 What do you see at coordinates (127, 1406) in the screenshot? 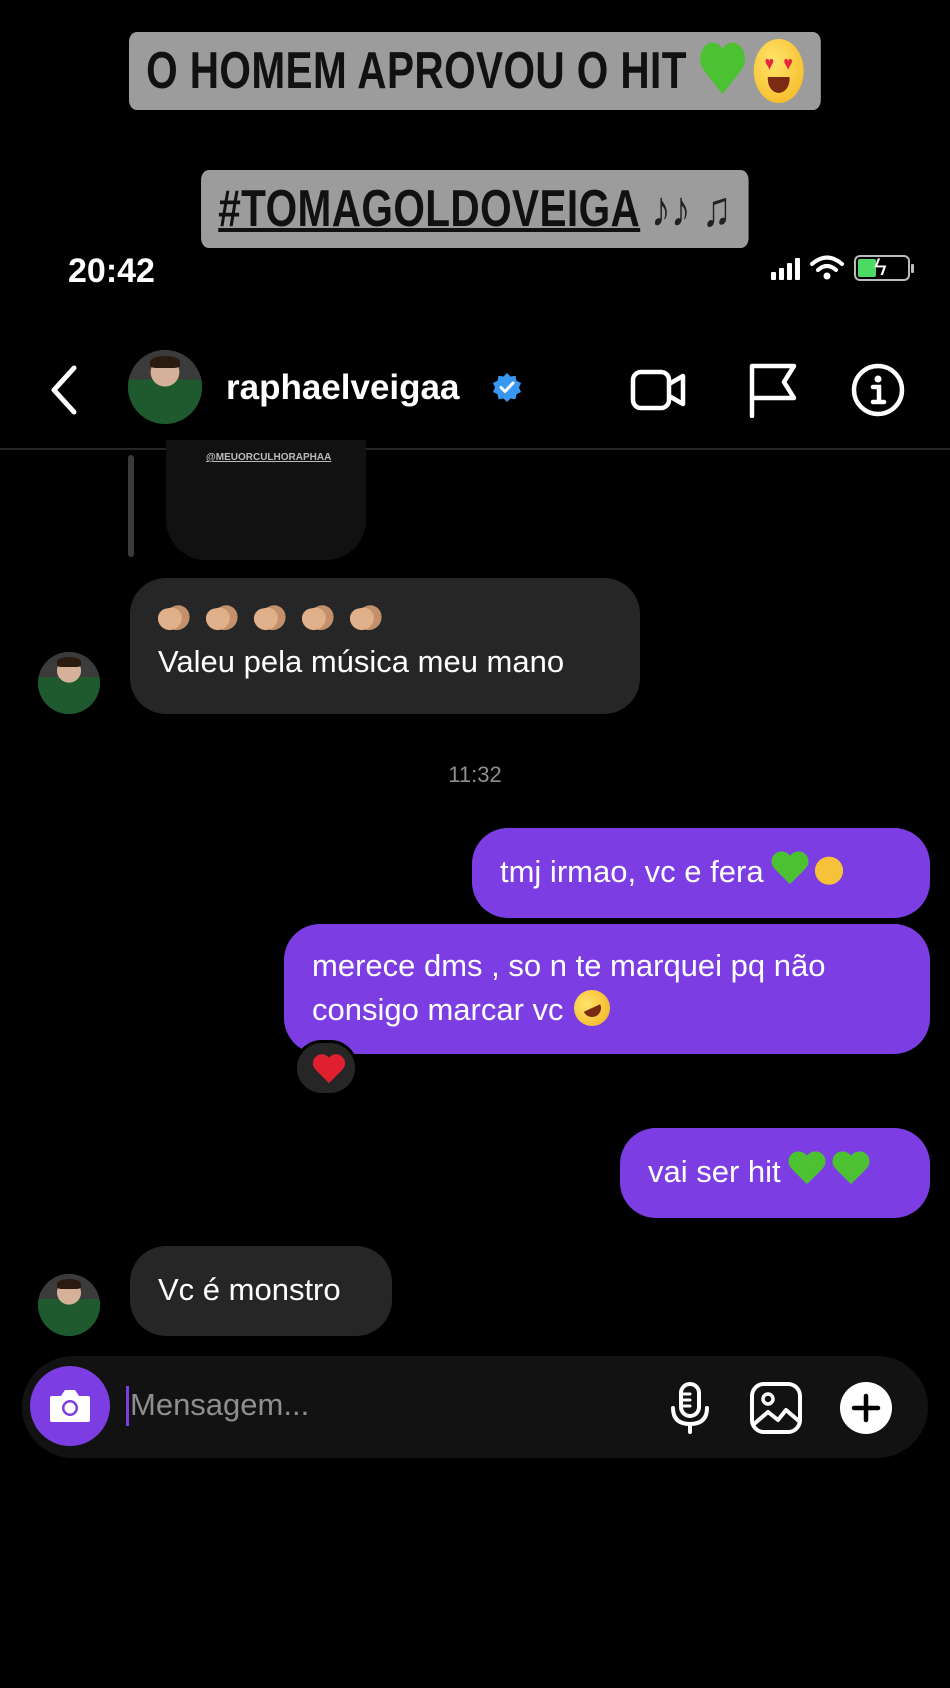
I see `text-cursor` at bounding box center [127, 1406].